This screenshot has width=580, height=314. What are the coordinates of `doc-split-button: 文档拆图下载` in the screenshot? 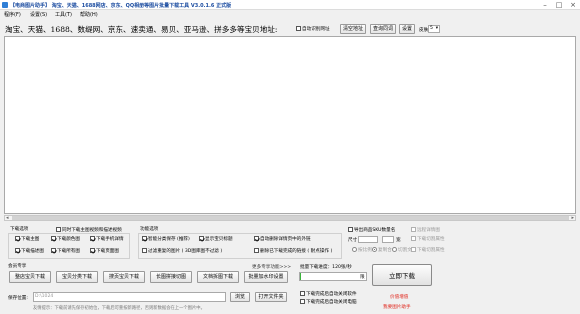 It's located at (218, 277).